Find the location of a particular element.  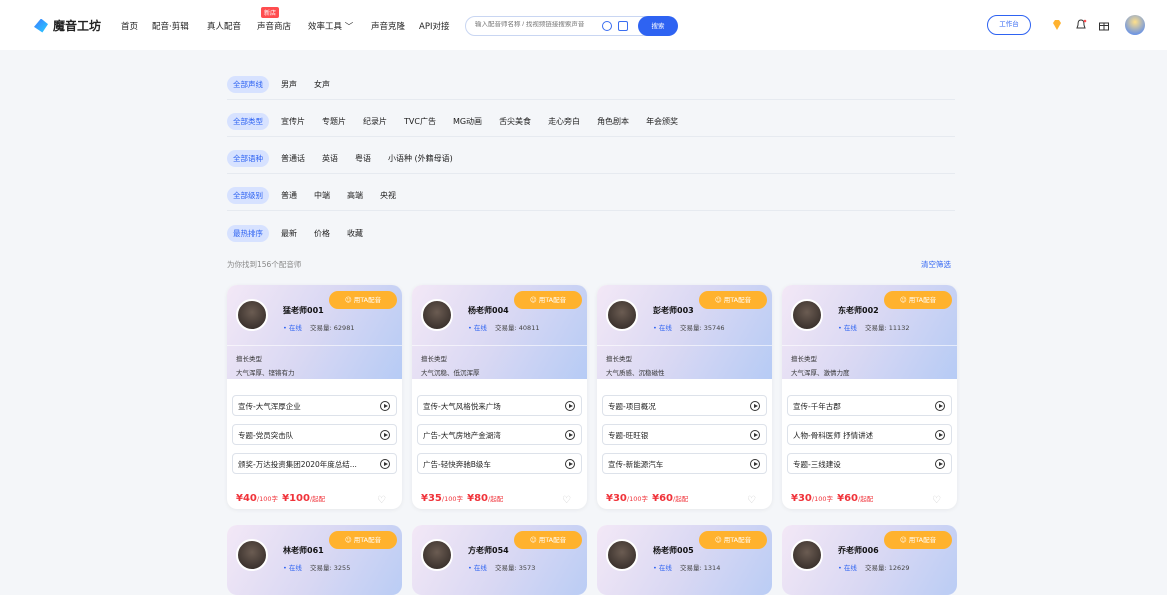

filter-option: 粤语 is located at coordinates (363, 158).